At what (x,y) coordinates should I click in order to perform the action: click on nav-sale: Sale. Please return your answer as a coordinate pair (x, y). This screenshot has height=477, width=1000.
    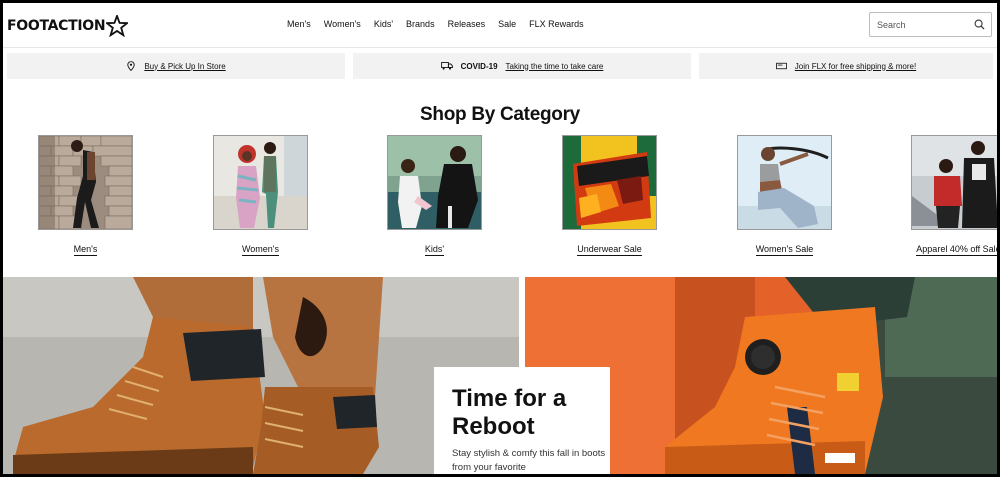
    Looking at the image, I should click on (507, 24).